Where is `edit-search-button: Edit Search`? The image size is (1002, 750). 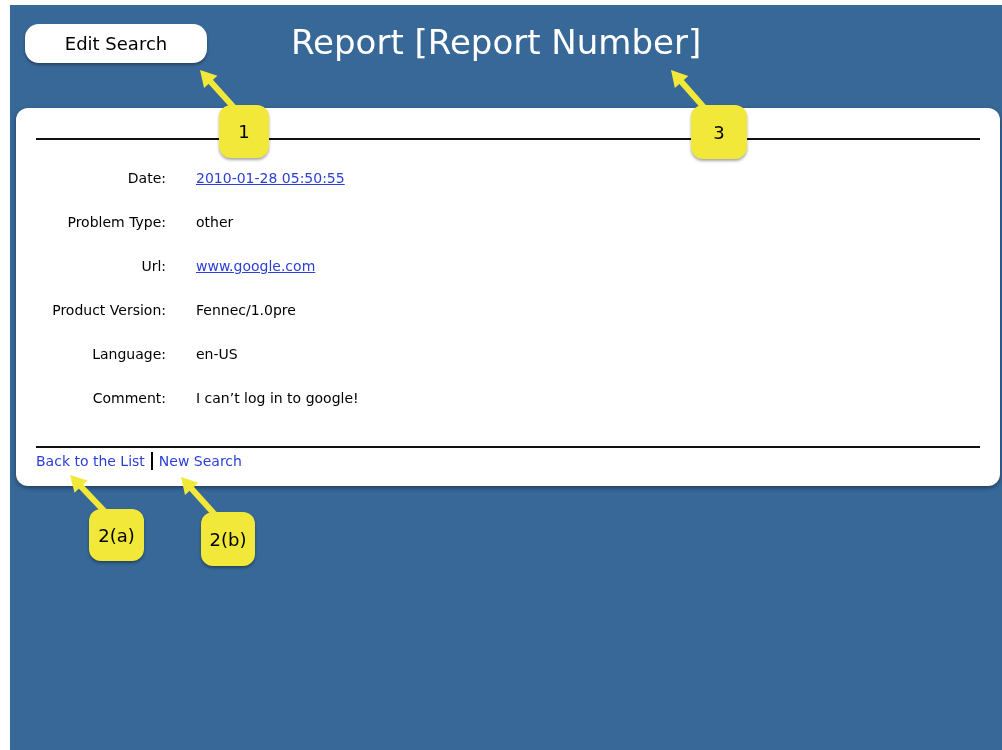
edit-search-button: Edit Search is located at coordinates (116, 43).